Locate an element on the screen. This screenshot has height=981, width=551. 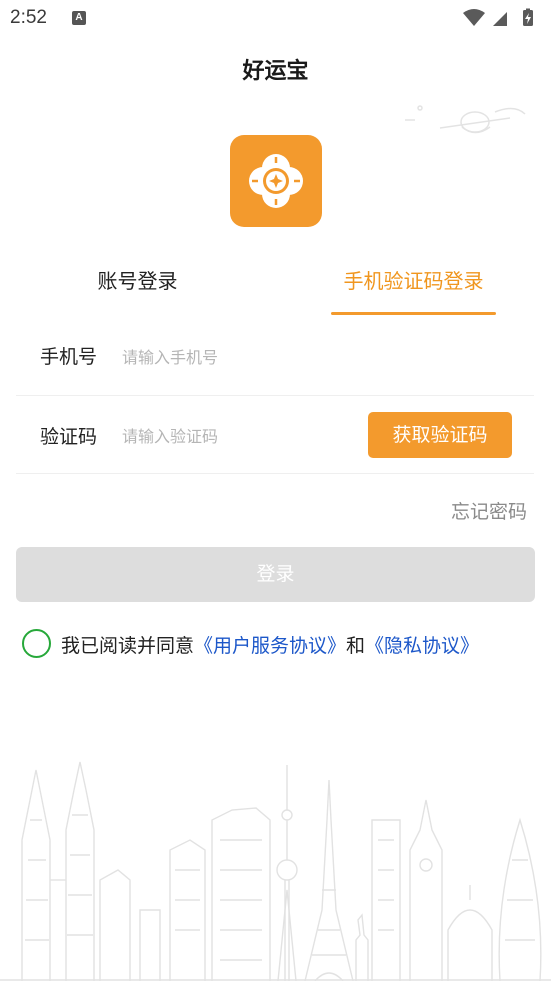
privacy-policy-link: 《隐私协议》 is located at coordinates (422, 646).